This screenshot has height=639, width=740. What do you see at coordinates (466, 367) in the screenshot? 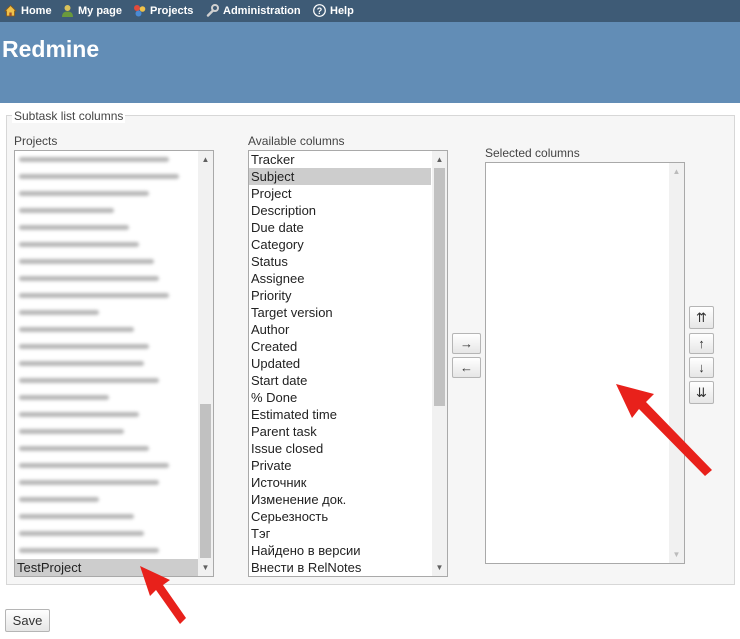
I see `move-left-button: ←` at bounding box center [466, 367].